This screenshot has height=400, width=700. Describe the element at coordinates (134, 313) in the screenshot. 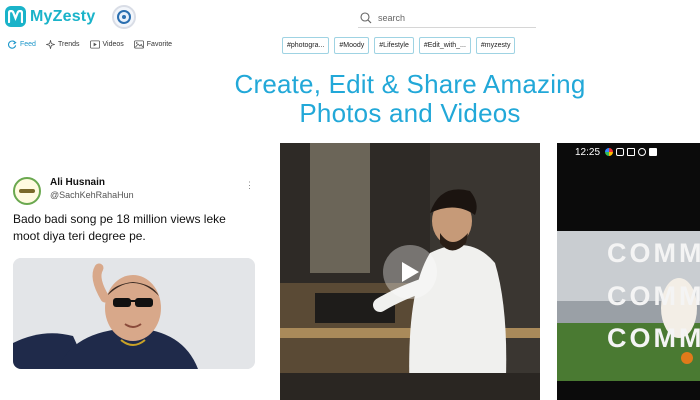

I see `tweet-image` at that location.